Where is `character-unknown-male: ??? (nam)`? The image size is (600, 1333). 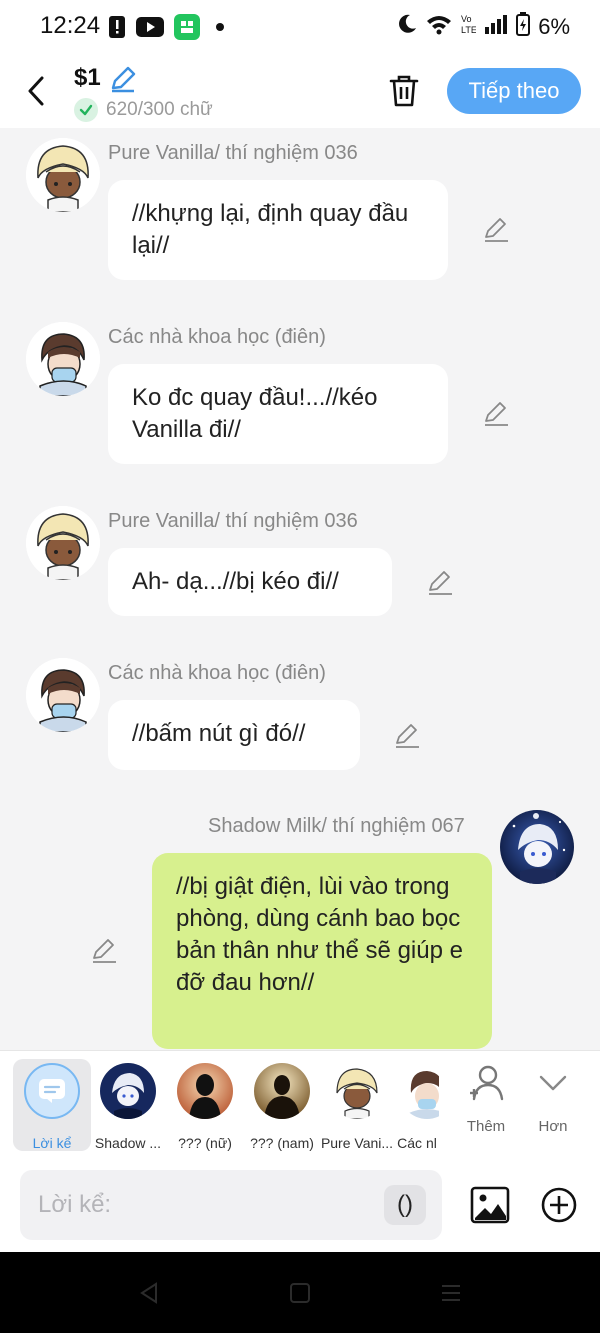 character-unknown-male: ??? (nam) is located at coordinates (282, 1105).